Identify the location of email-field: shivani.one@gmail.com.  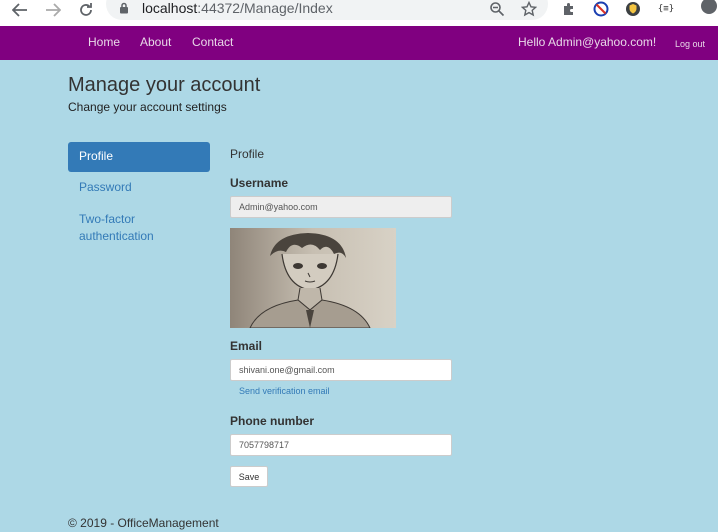
(341, 370).